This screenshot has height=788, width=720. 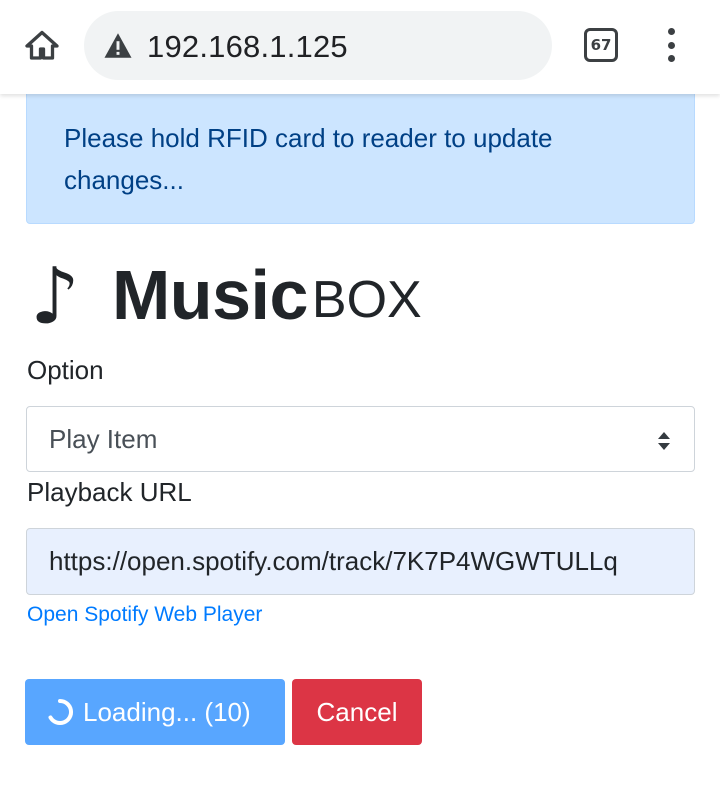 I want to click on warning-icon, so click(x=118, y=45).